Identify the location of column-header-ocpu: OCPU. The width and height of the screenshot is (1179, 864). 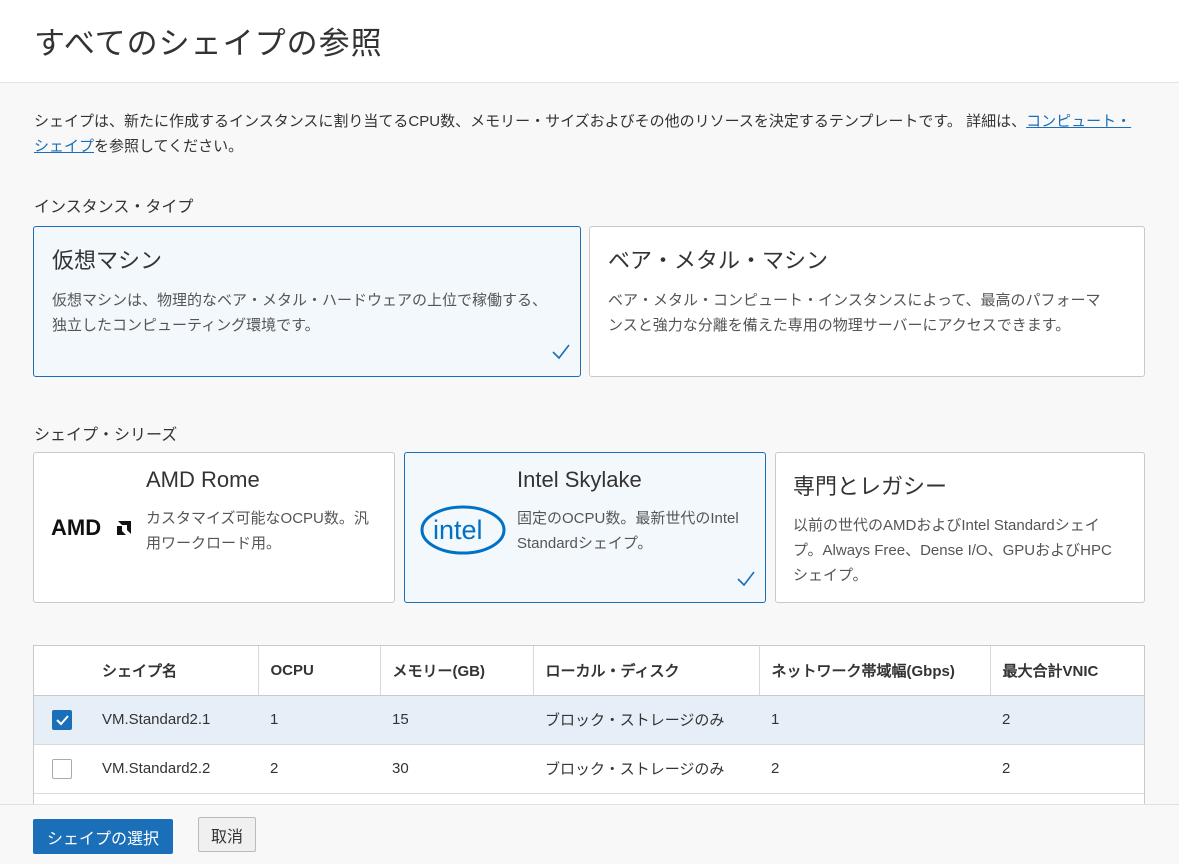
(319, 671).